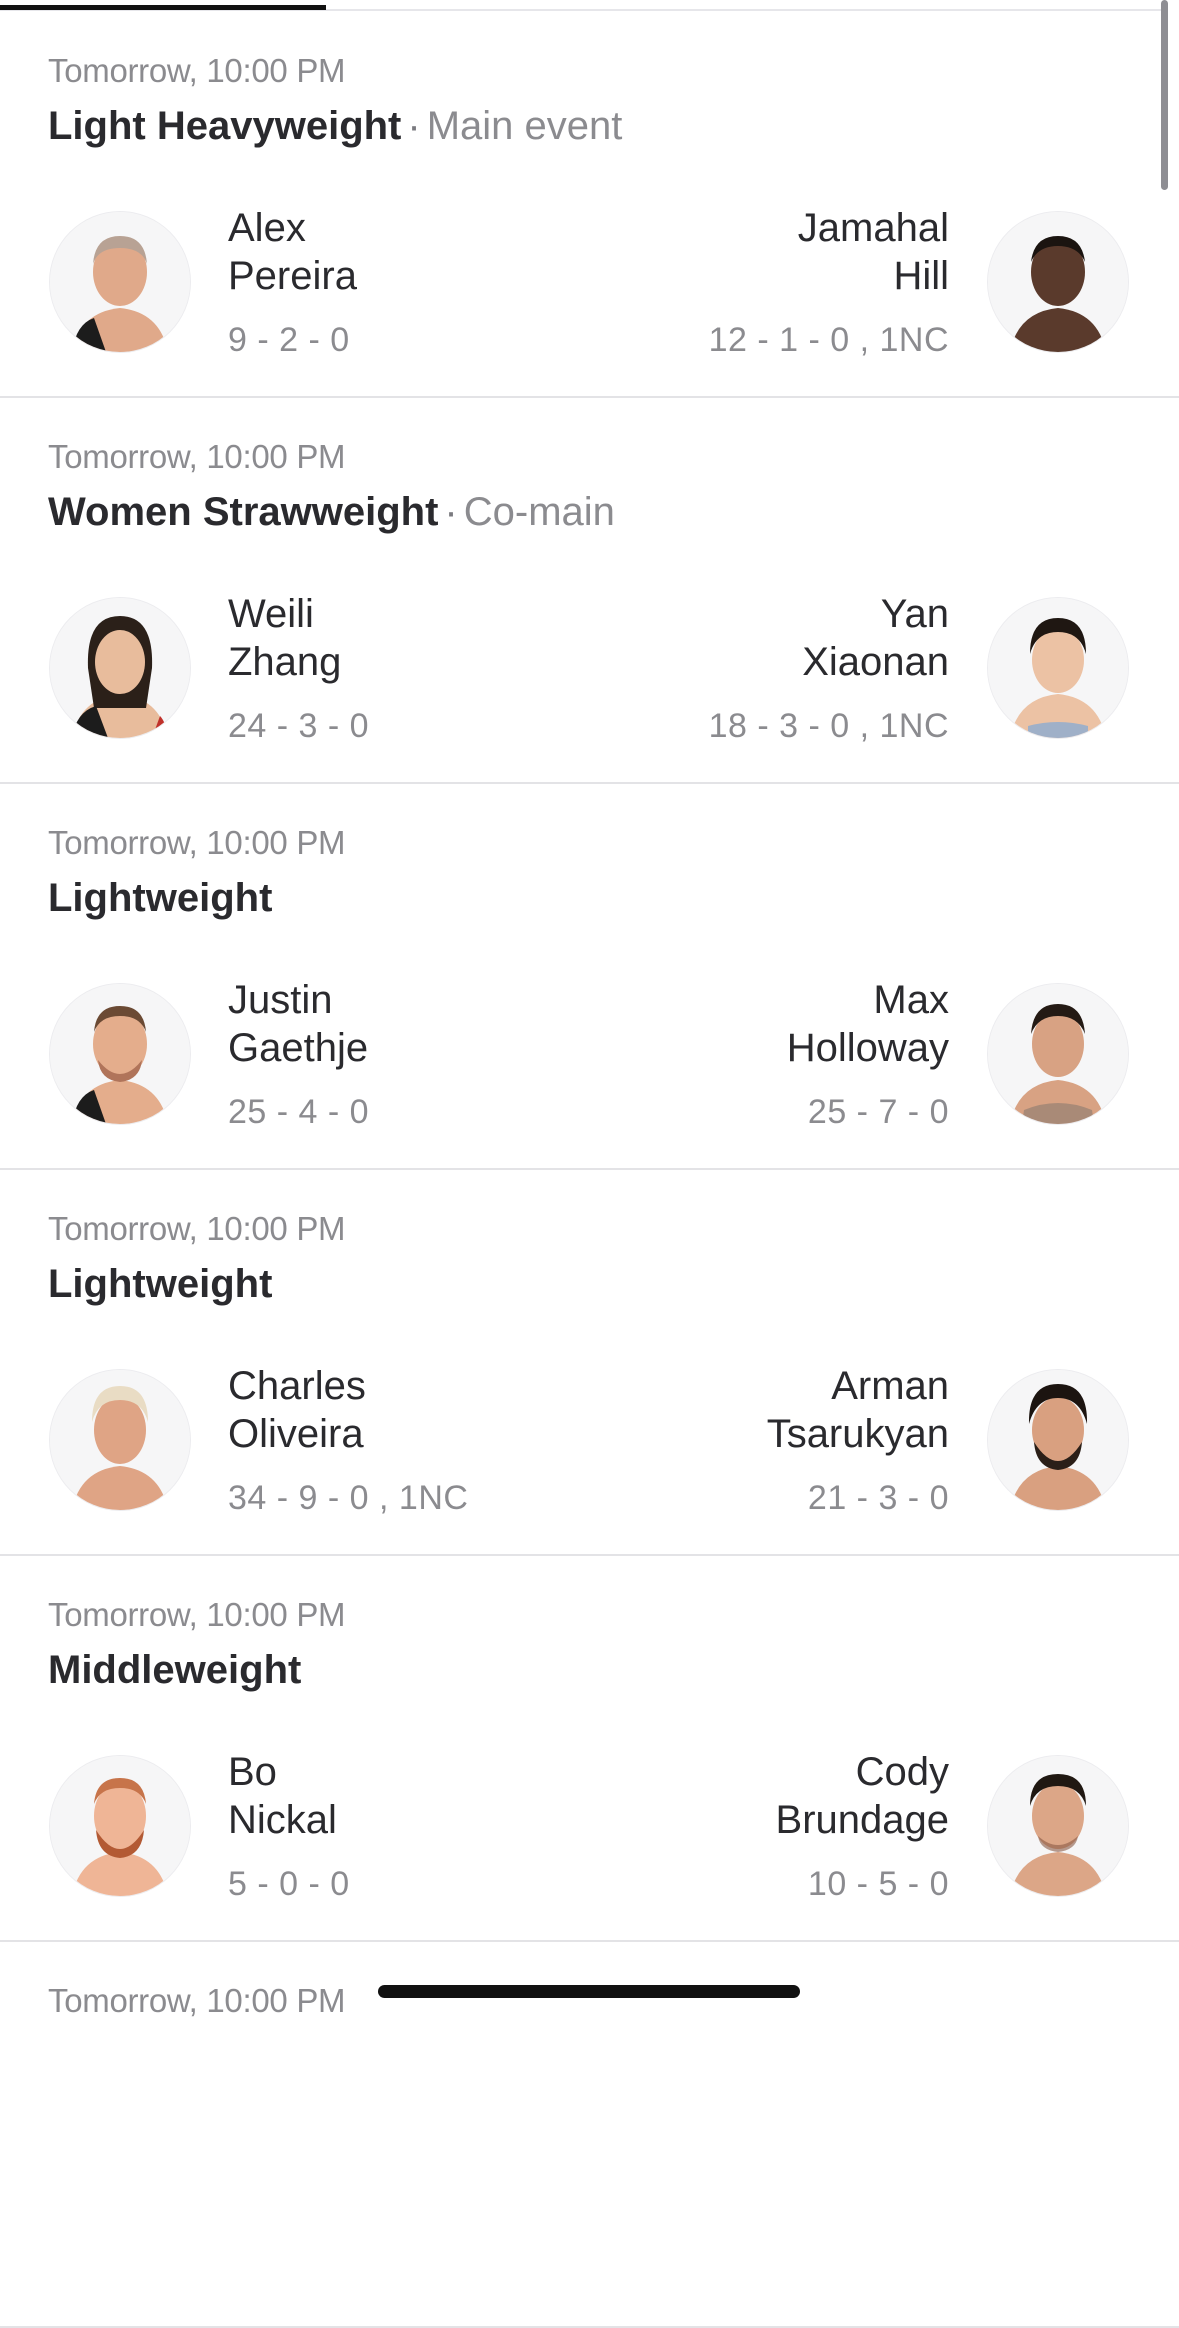 The height and width of the screenshot is (2328, 1179). I want to click on tab-active-indicator, so click(163, 7).